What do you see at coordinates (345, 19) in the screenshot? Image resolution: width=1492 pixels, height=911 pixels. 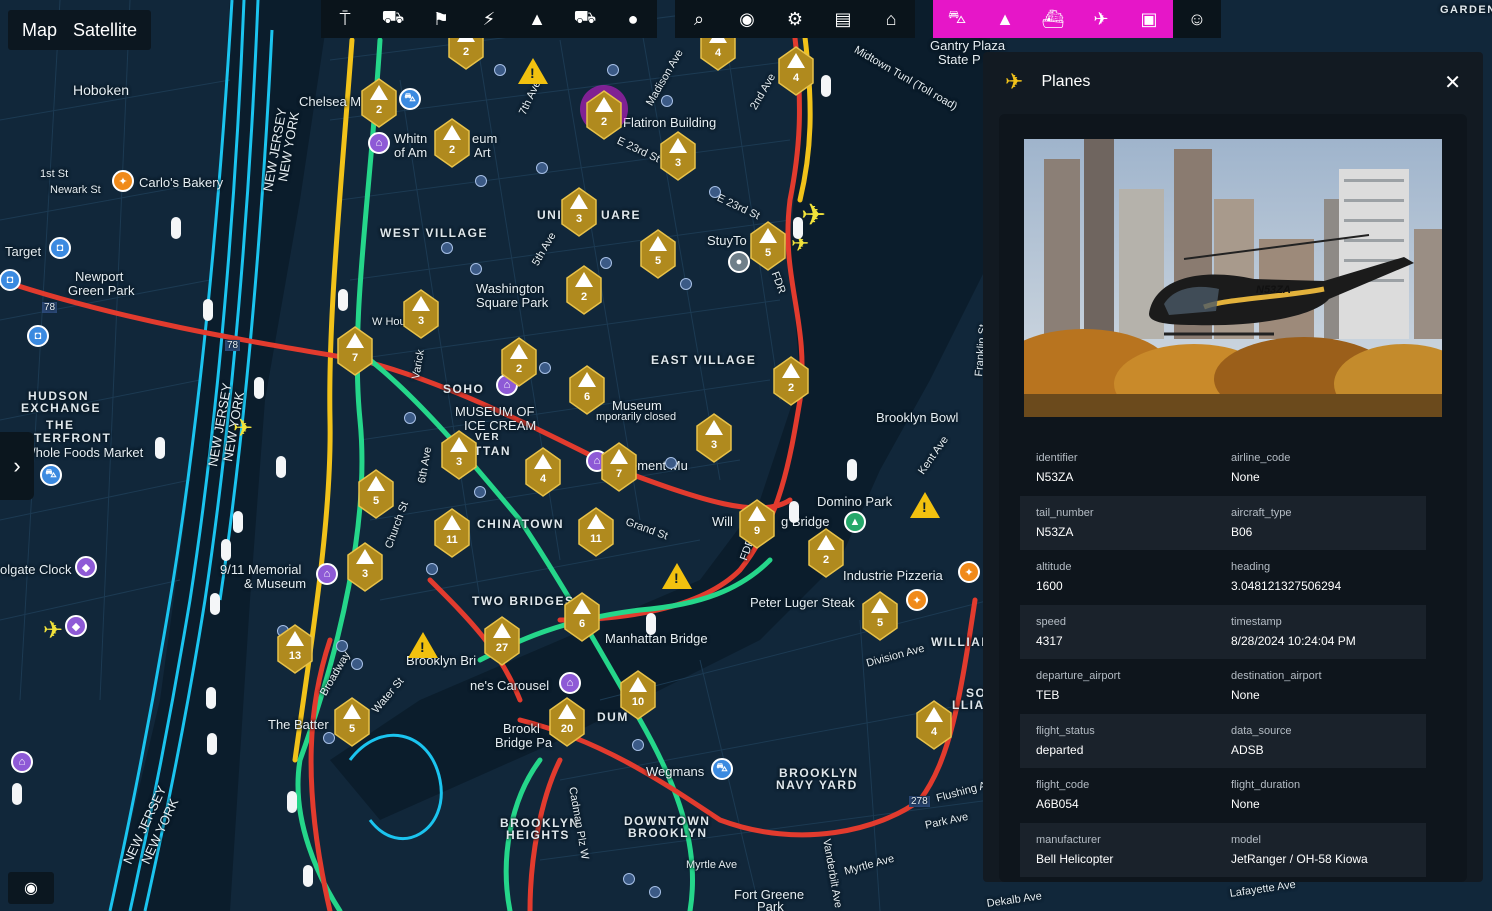 I see `antenna-icon: ⍑` at bounding box center [345, 19].